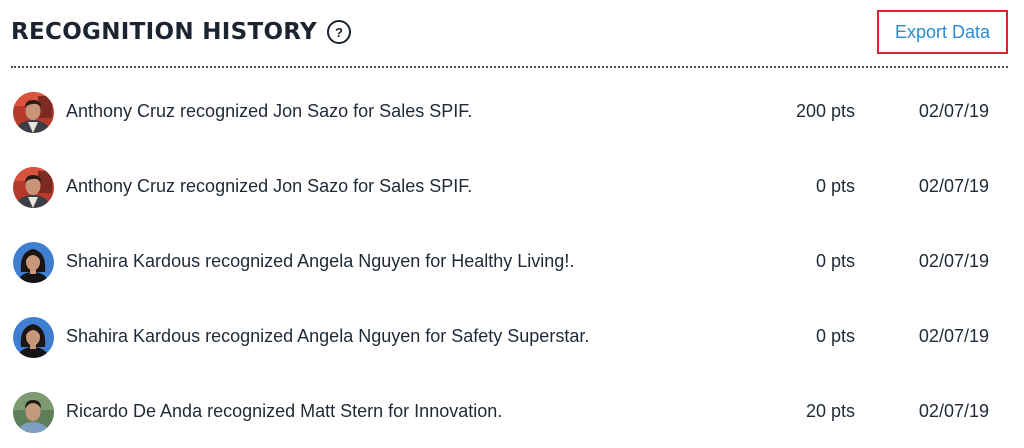 The width and height of the screenshot is (1024, 448). Describe the element at coordinates (509, 67) in the screenshot. I see `header-divider` at that location.